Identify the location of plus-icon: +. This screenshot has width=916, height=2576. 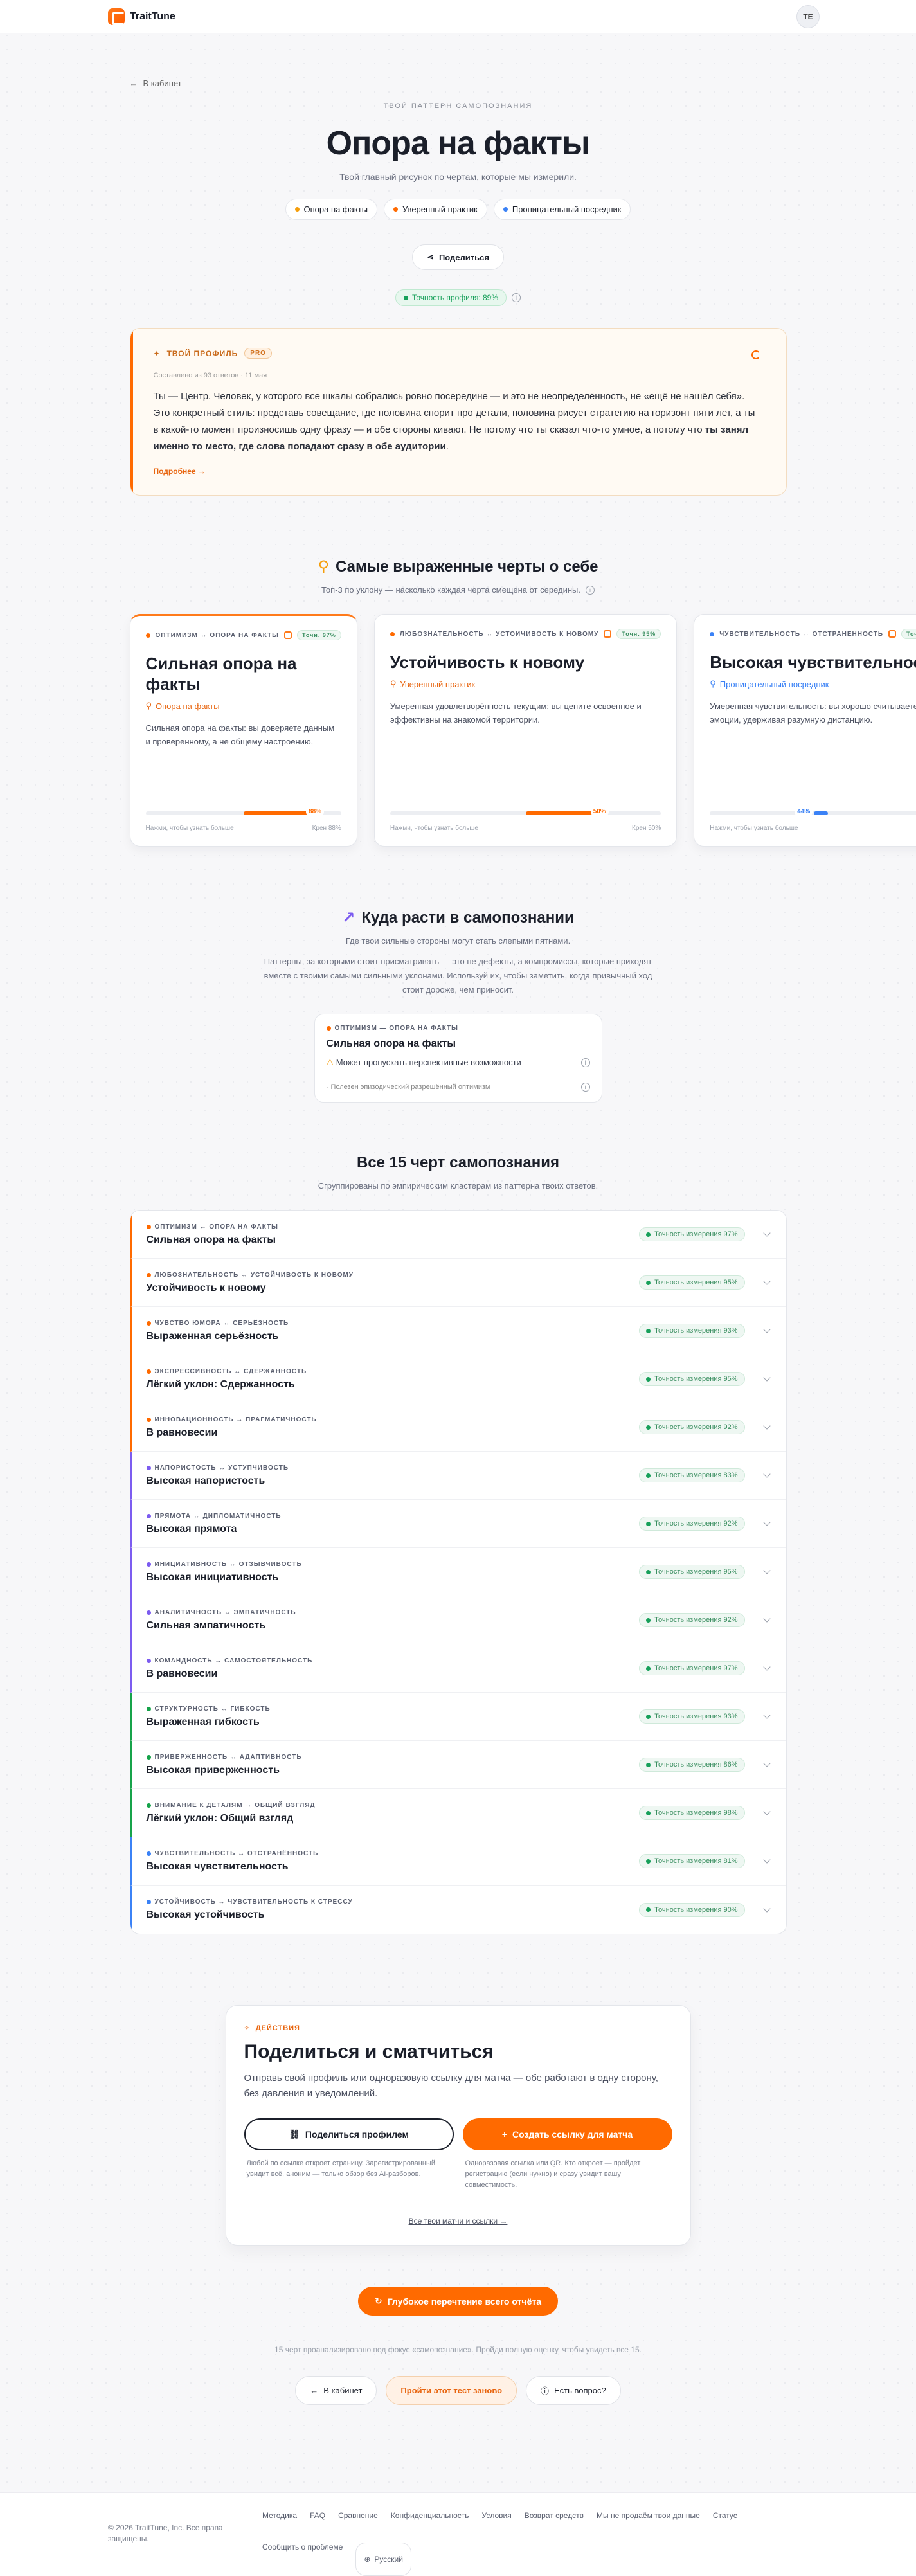
(504, 2134).